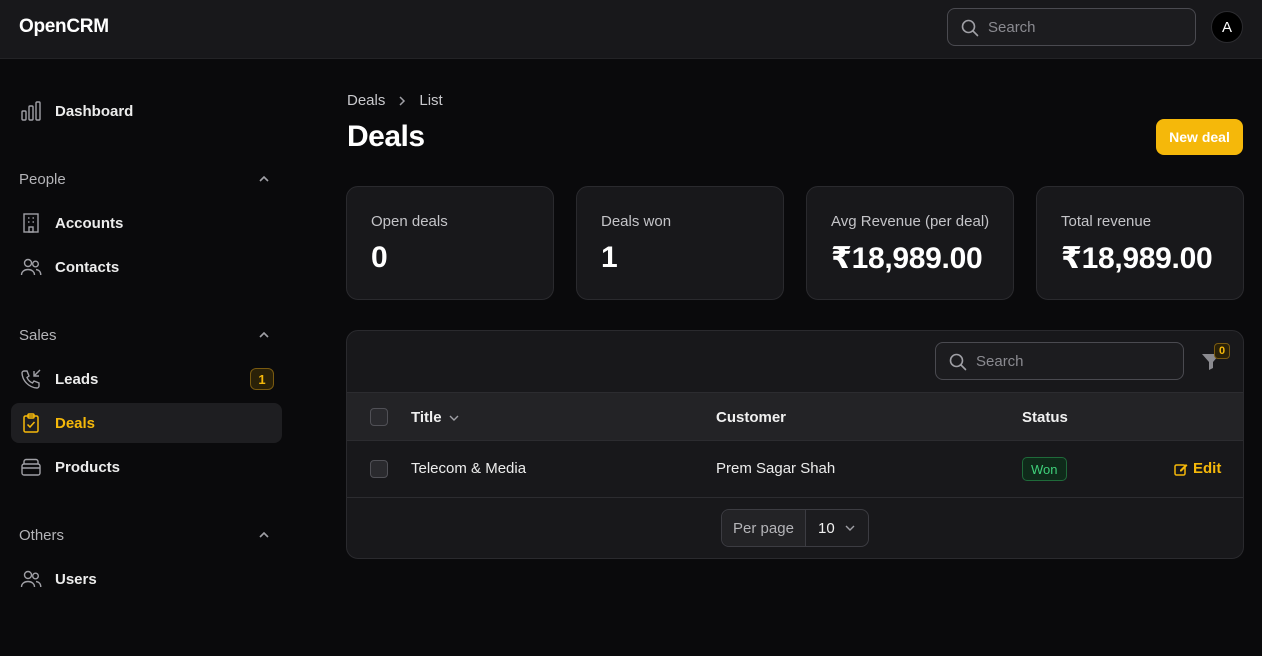 The image size is (1262, 656). Describe the element at coordinates (146, 267) in the screenshot. I see `sidebar-item-contacts: Contacts` at that location.